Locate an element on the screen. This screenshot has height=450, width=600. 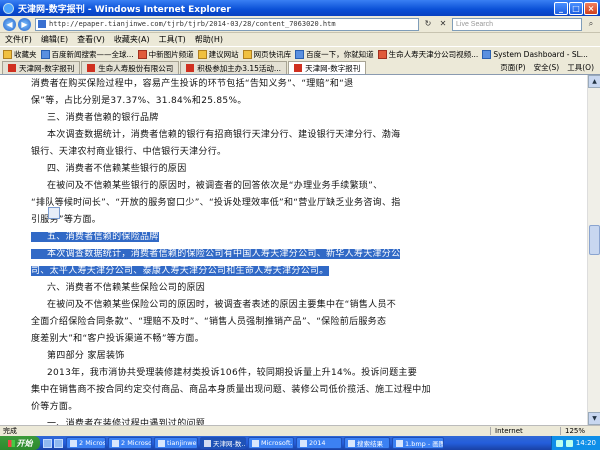
tab-sino-life: 生命人寿股份有限公司 is located at coordinates (130, 67).